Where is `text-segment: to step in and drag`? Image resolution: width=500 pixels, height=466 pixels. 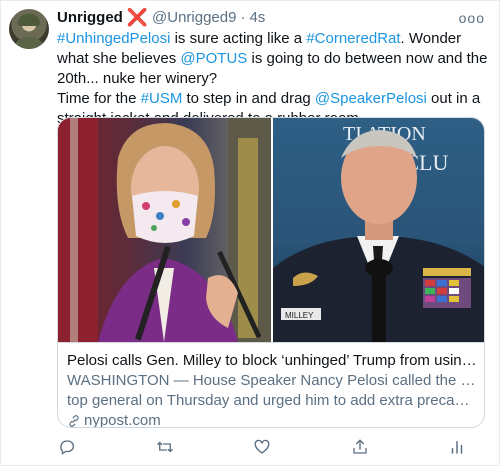
text-segment: to step in and drag is located at coordinates (248, 98).